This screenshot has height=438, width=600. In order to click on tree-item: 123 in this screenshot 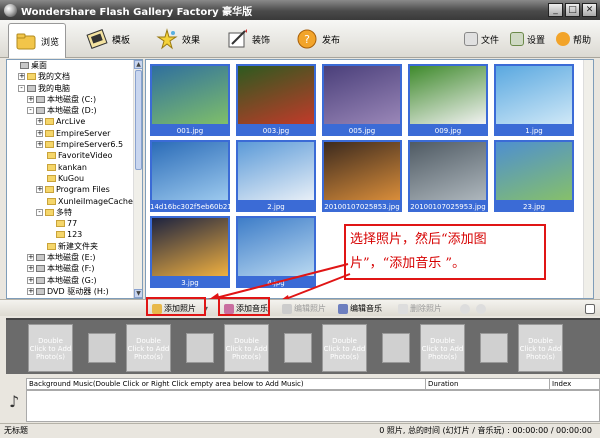, I will do `click(71, 234)`.